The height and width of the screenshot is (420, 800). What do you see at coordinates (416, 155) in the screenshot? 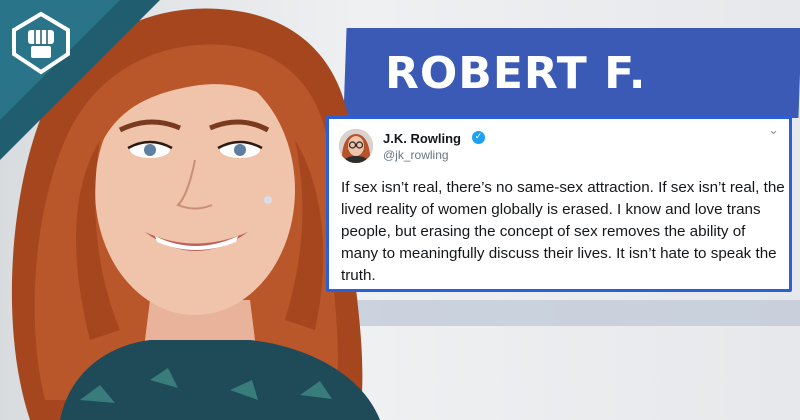
I see `author-handle: @jk_rowling` at bounding box center [416, 155].